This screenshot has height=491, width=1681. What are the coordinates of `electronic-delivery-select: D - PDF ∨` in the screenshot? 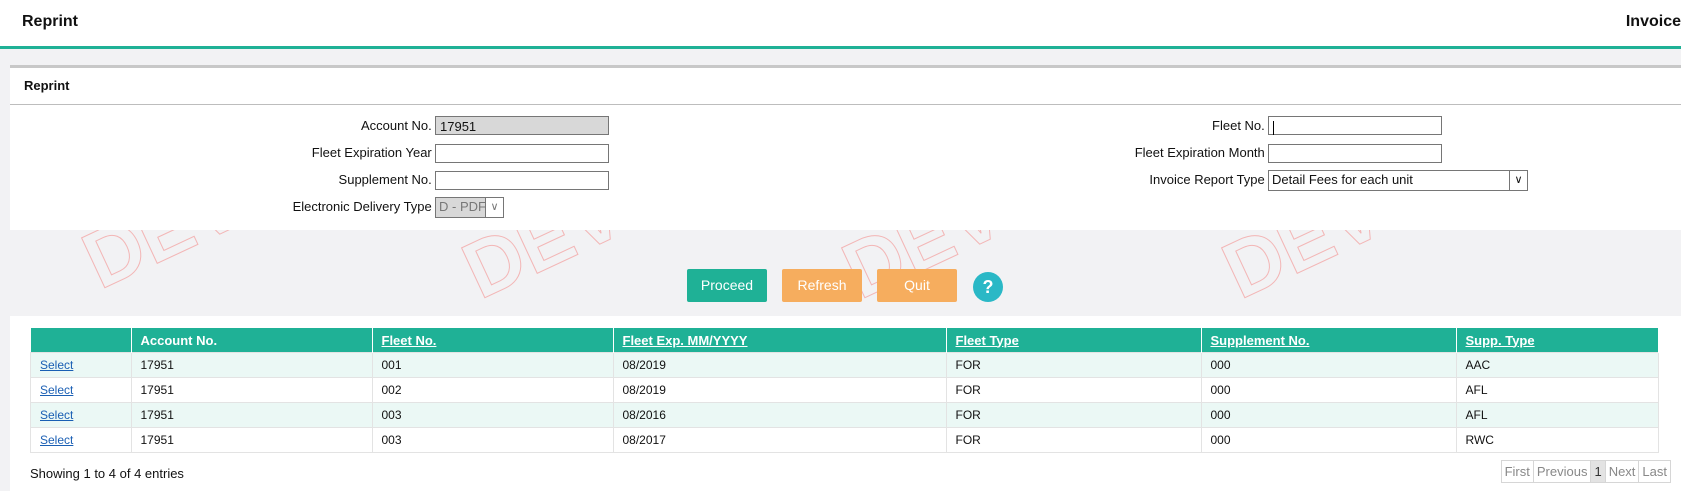 It's located at (469, 207).